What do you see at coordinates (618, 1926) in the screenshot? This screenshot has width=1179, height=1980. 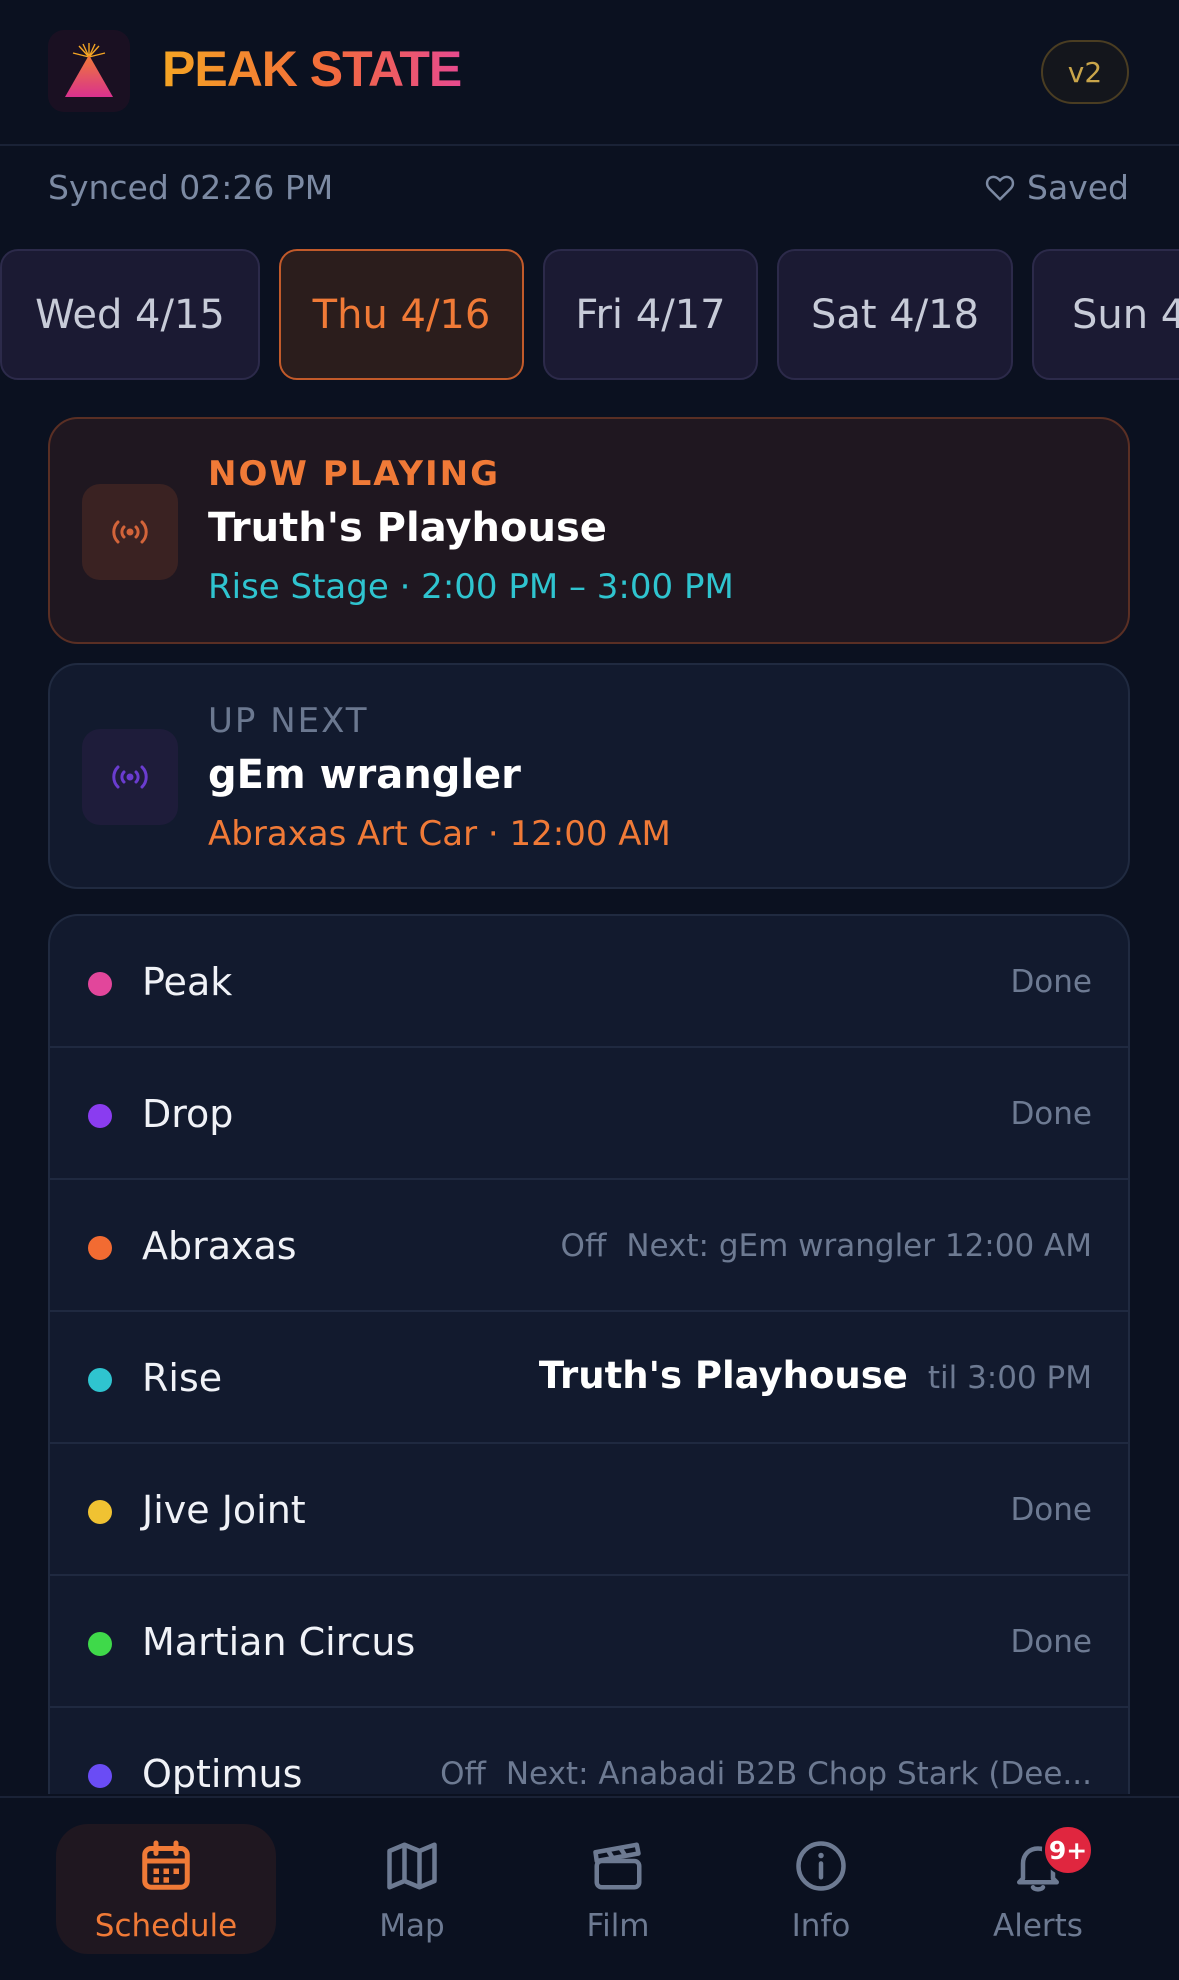 I see `nav-label: Film` at bounding box center [618, 1926].